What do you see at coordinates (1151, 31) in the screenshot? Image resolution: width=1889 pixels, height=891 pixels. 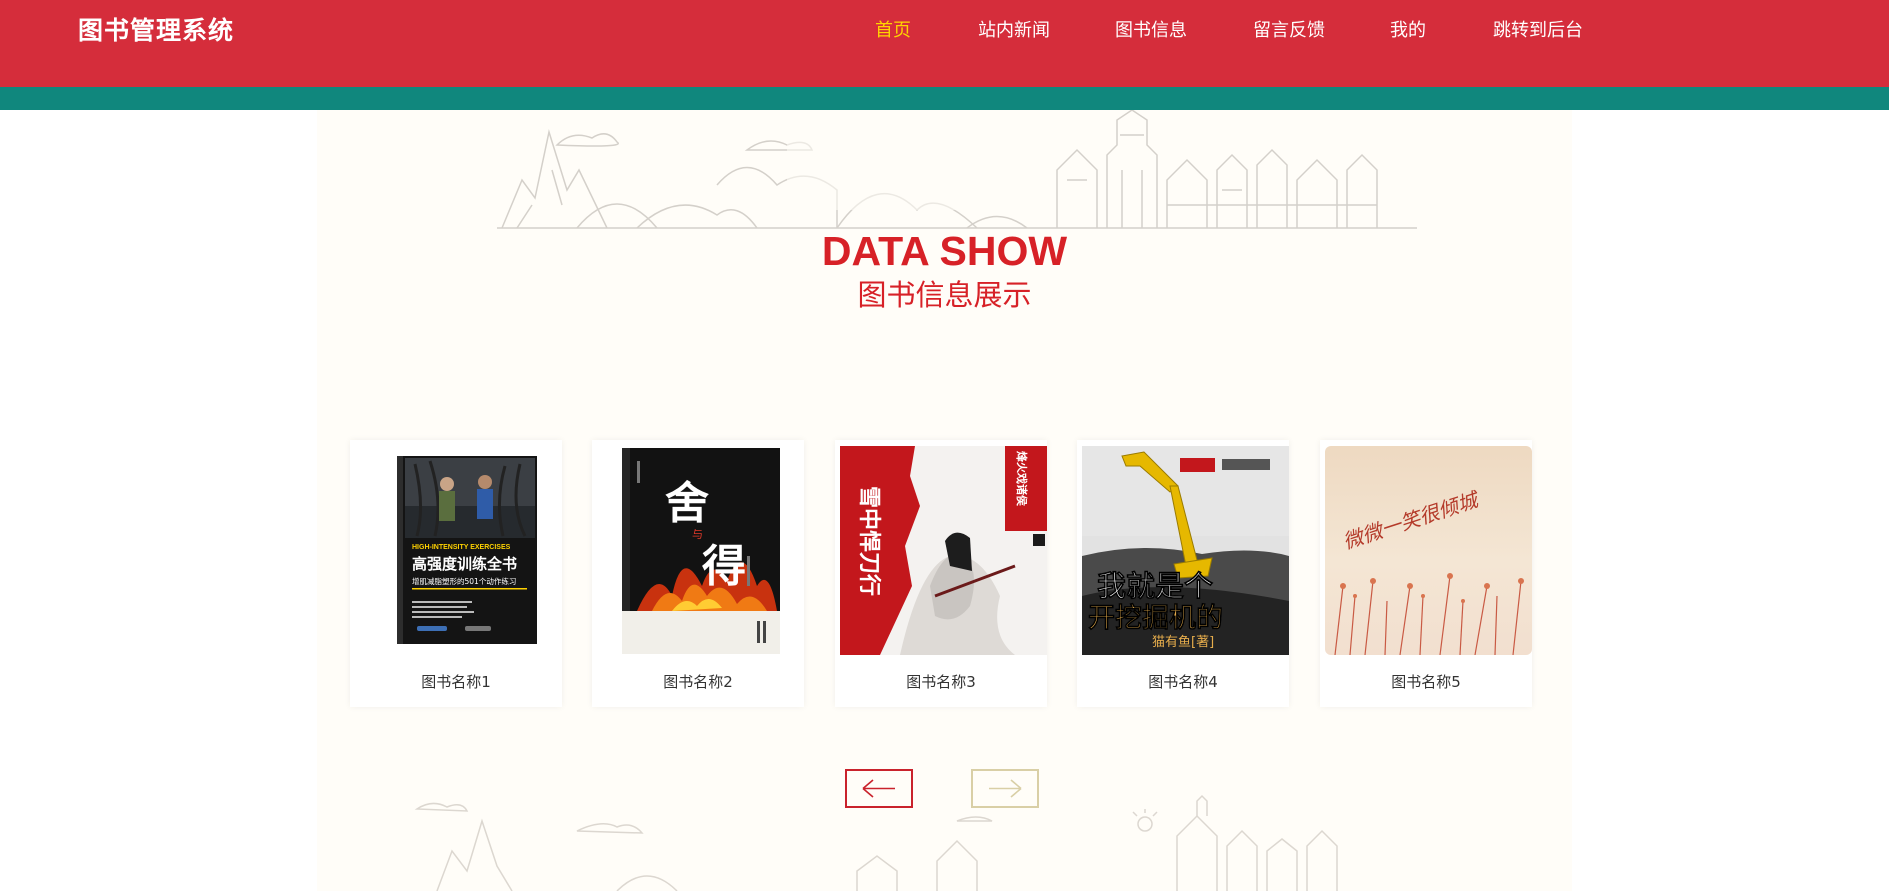 I see `nav-books: 图书信息` at bounding box center [1151, 31].